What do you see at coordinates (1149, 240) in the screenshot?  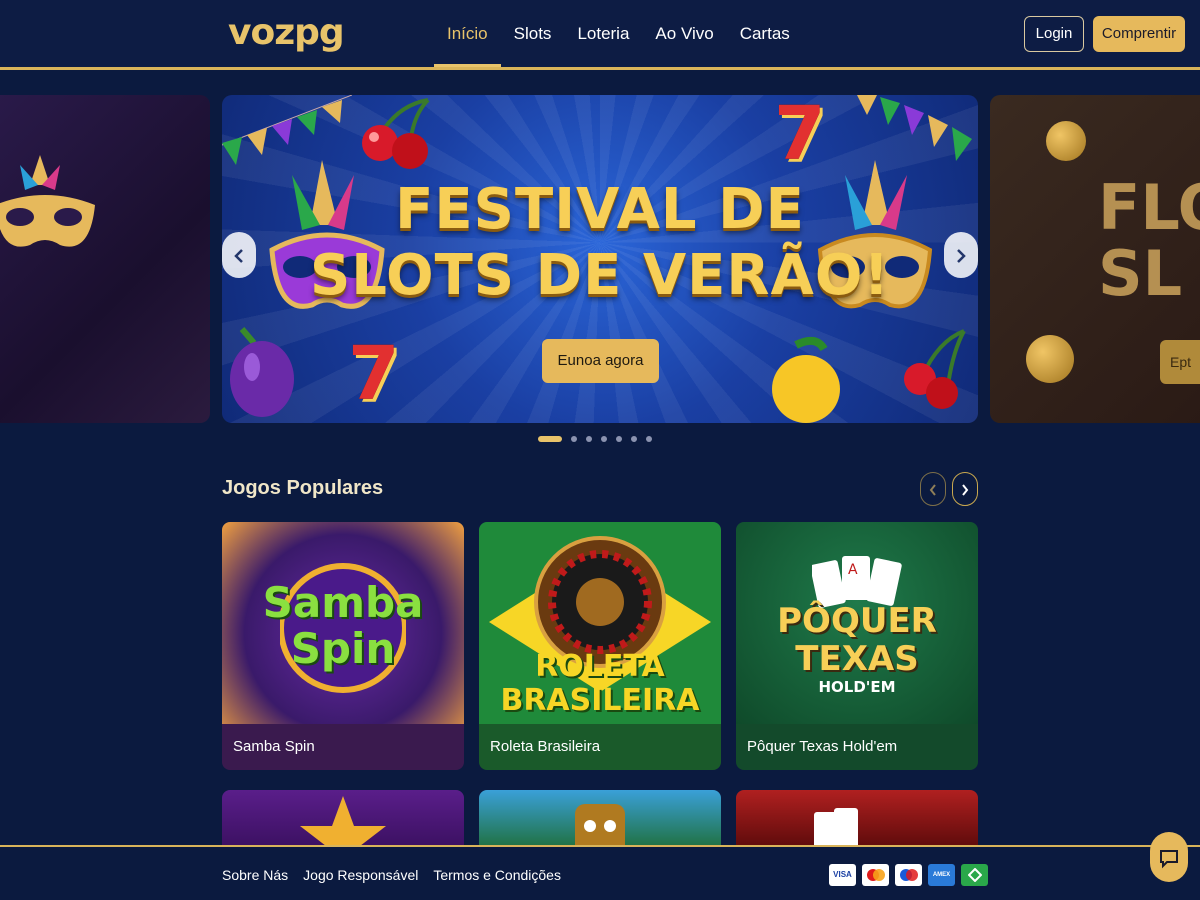 I see `next-slide-title: FLOO SL` at bounding box center [1149, 240].